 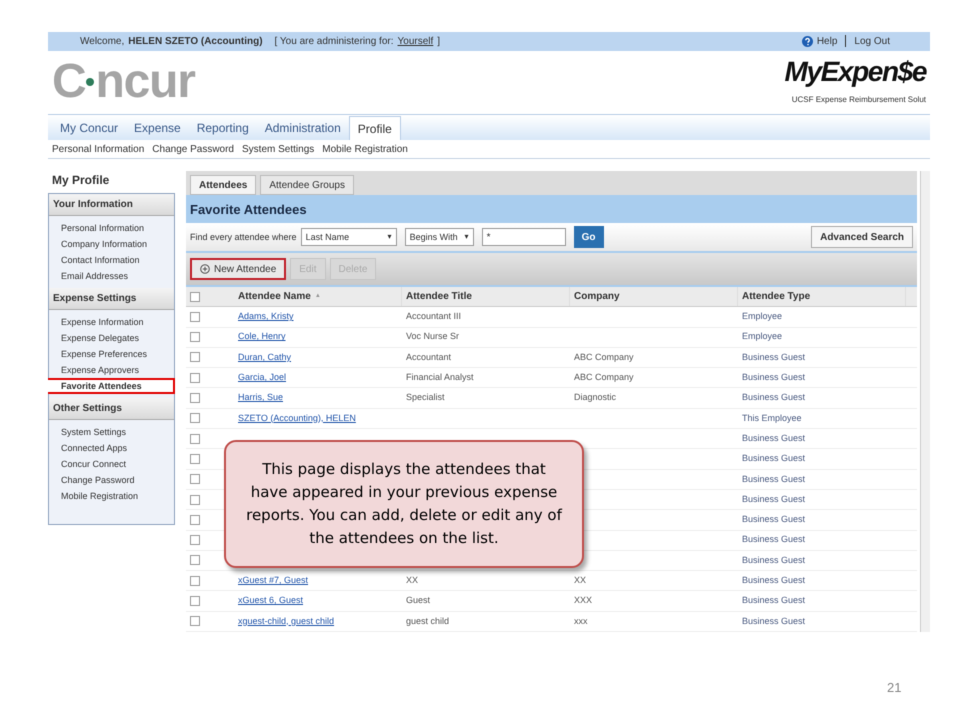 I want to click on sidebar-heading: Expense Settings, so click(x=111, y=299).